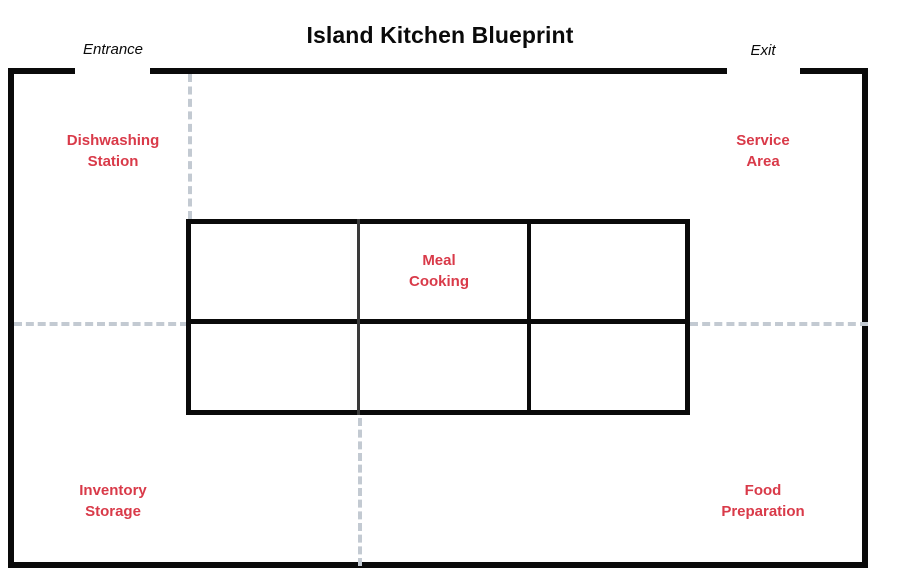 The height and width of the screenshot is (586, 911). Describe the element at coordinates (113, 49) in the screenshot. I see `entrance-label: Entrance` at that location.